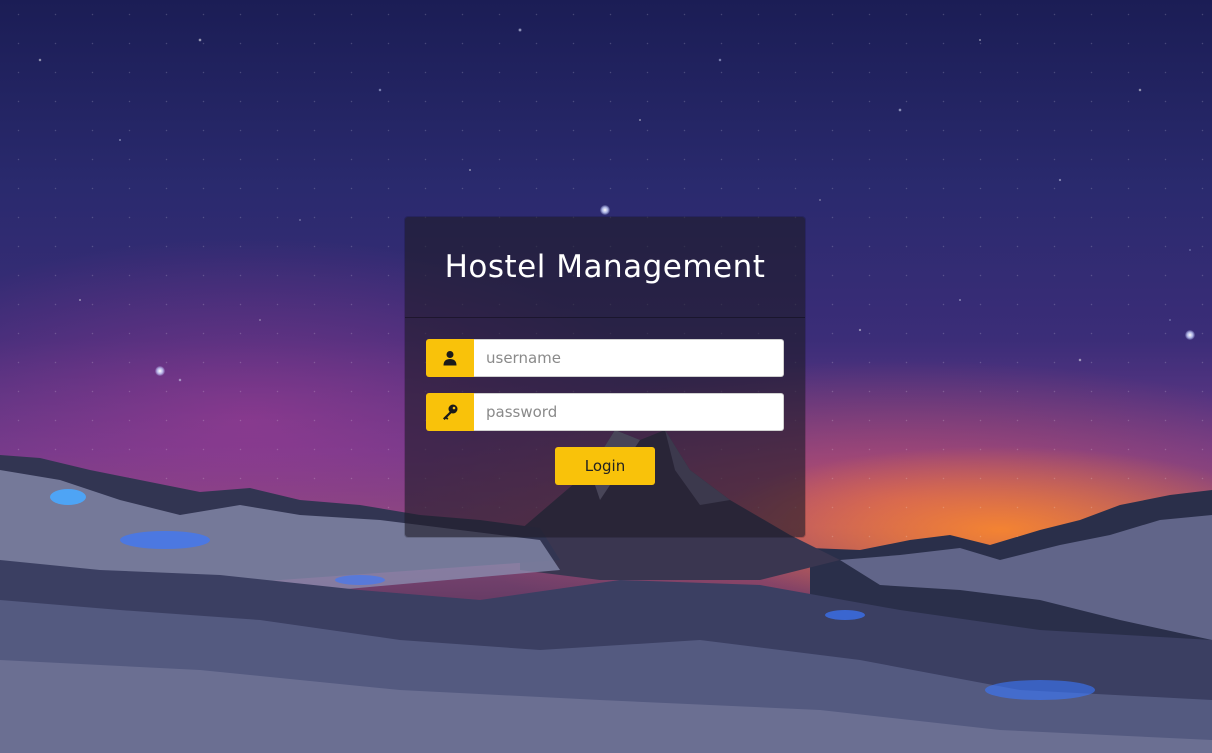 The height and width of the screenshot is (753, 1212). I want to click on username-field-group, so click(605, 358).